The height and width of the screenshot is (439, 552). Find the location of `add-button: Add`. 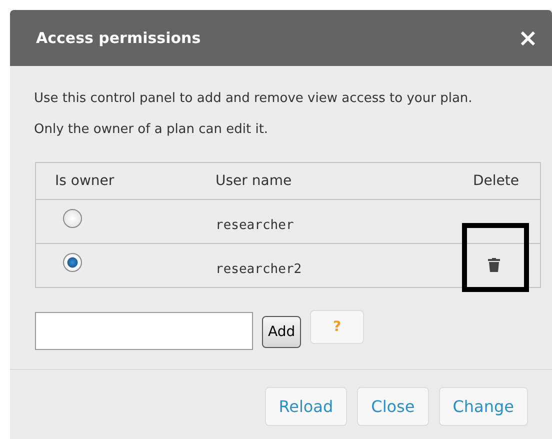

add-button: Add is located at coordinates (282, 332).